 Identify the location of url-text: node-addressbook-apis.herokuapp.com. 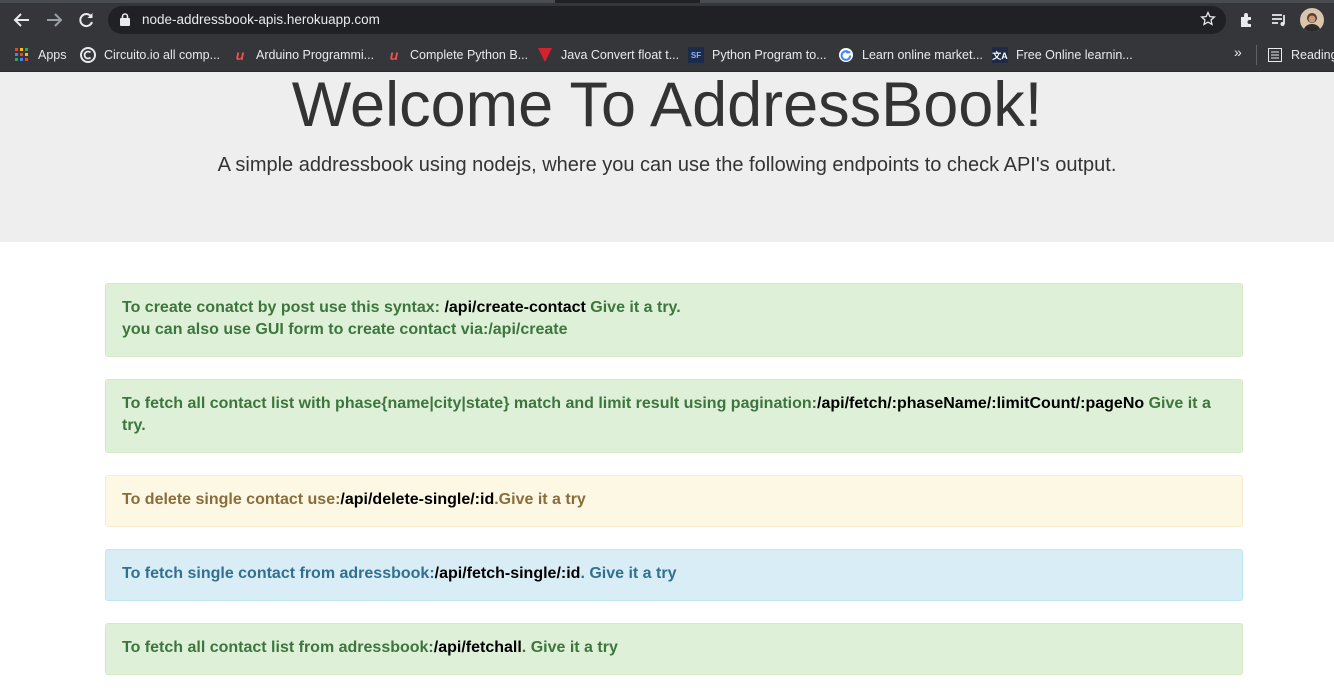
(261, 19).